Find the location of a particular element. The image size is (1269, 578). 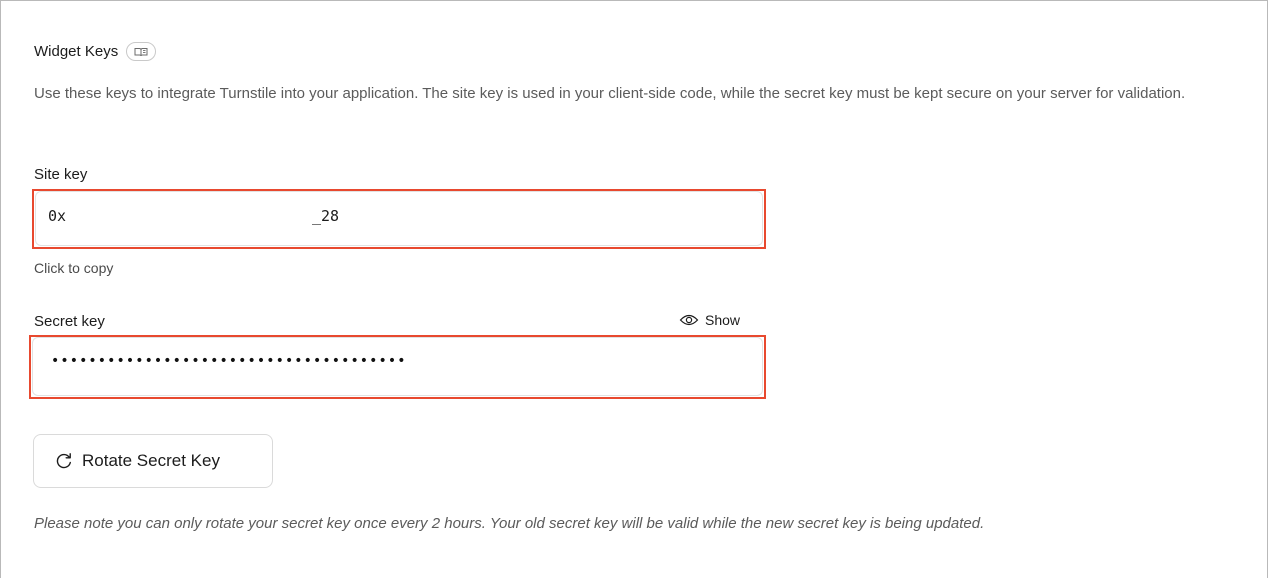

eye-icon is located at coordinates (689, 320).